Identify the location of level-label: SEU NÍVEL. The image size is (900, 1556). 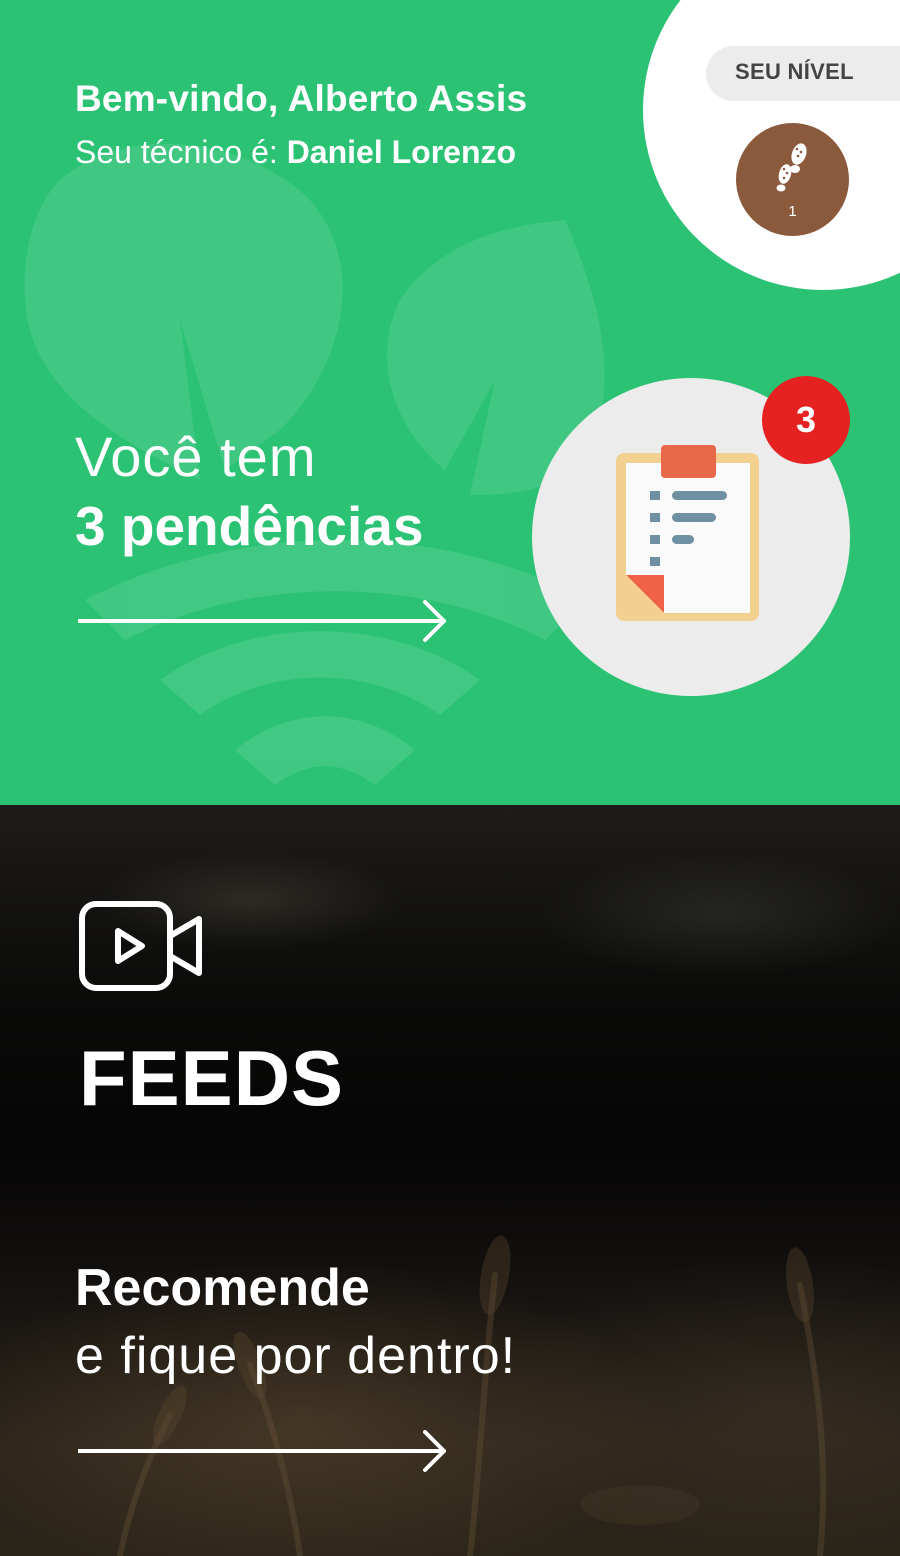
(794, 71).